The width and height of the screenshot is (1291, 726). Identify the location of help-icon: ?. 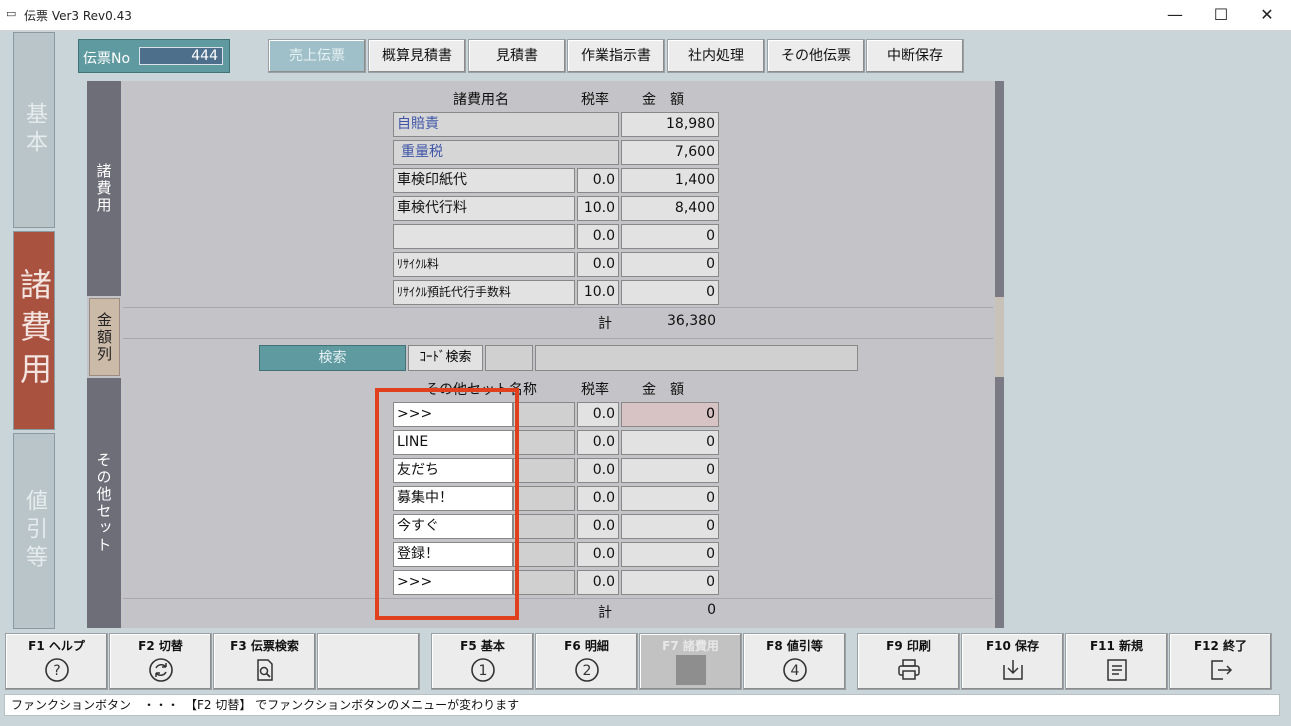
(56, 670).